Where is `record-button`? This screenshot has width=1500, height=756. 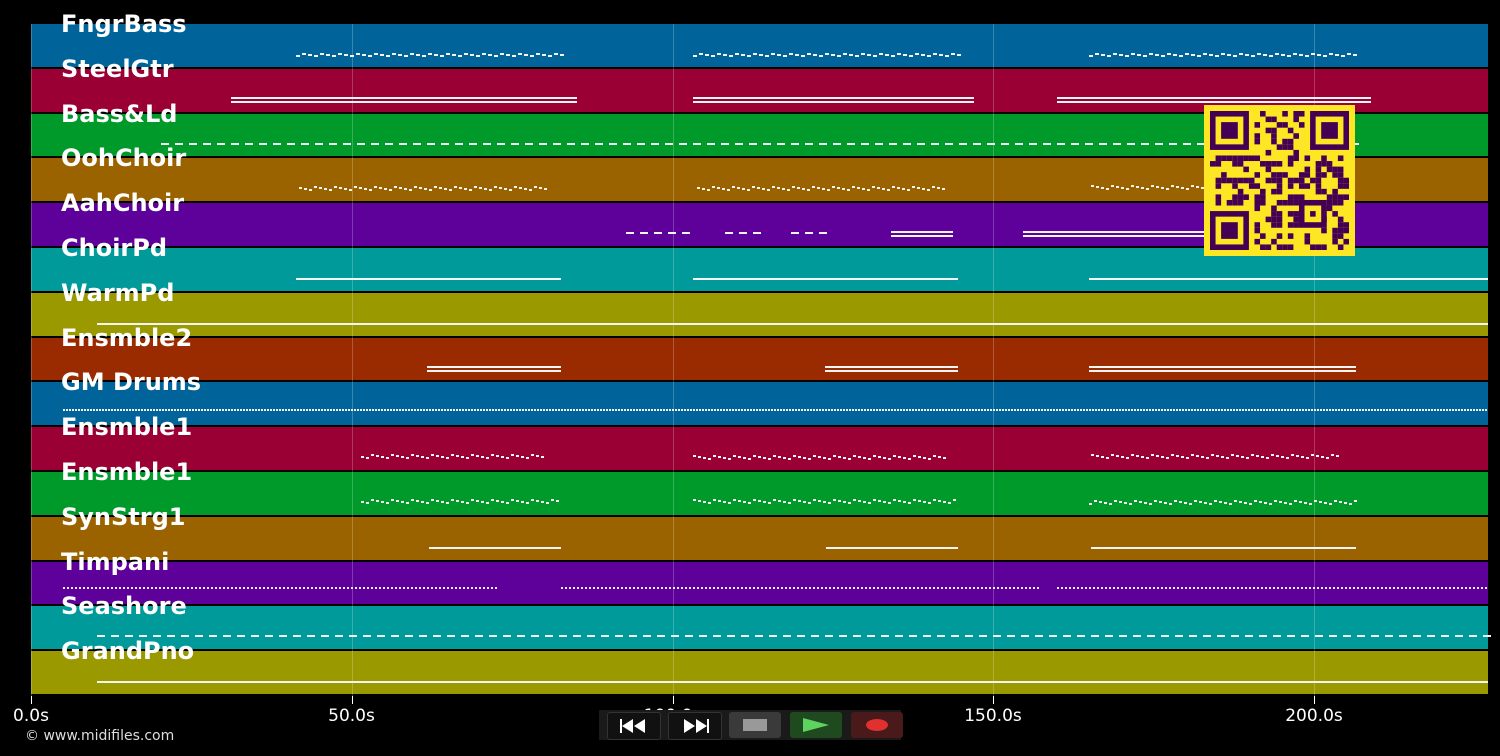 record-button is located at coordinates (877, 725).